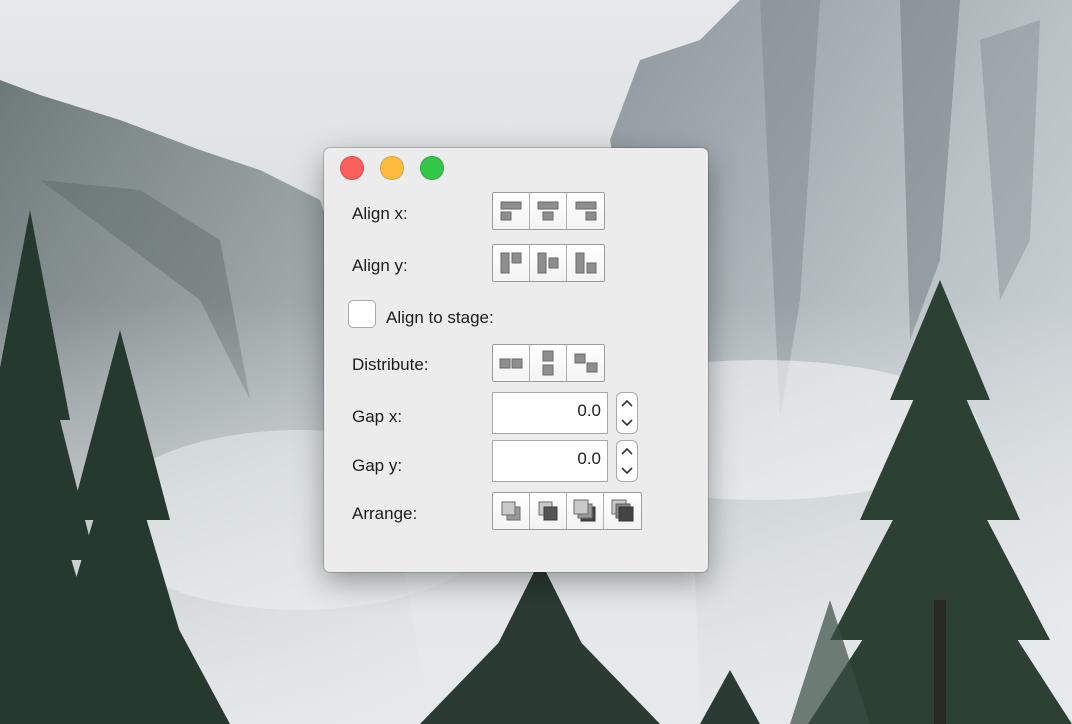  Describe the element at coordinates (432, 168) in the screenshot. I see `zoom-button` at that location.